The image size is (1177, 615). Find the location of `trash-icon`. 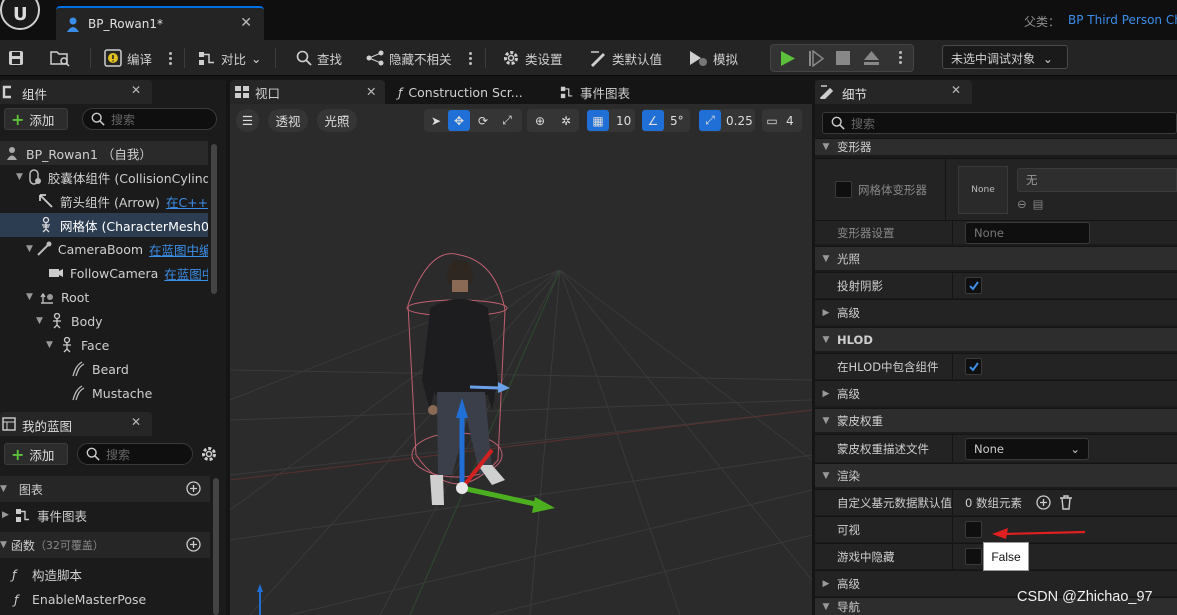

trash-icon is located at coordinates (1066, 502).